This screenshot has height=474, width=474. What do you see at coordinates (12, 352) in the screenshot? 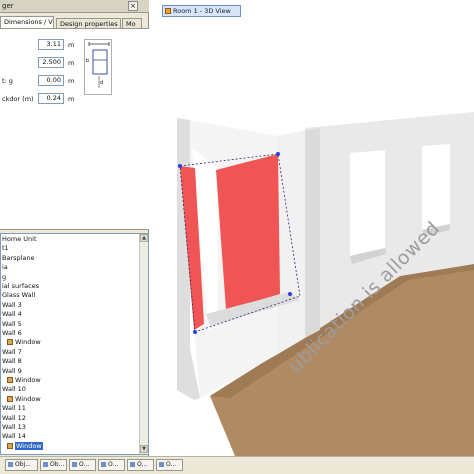
I see `tree-item: Wall 7` at bounding box center [12, 352].